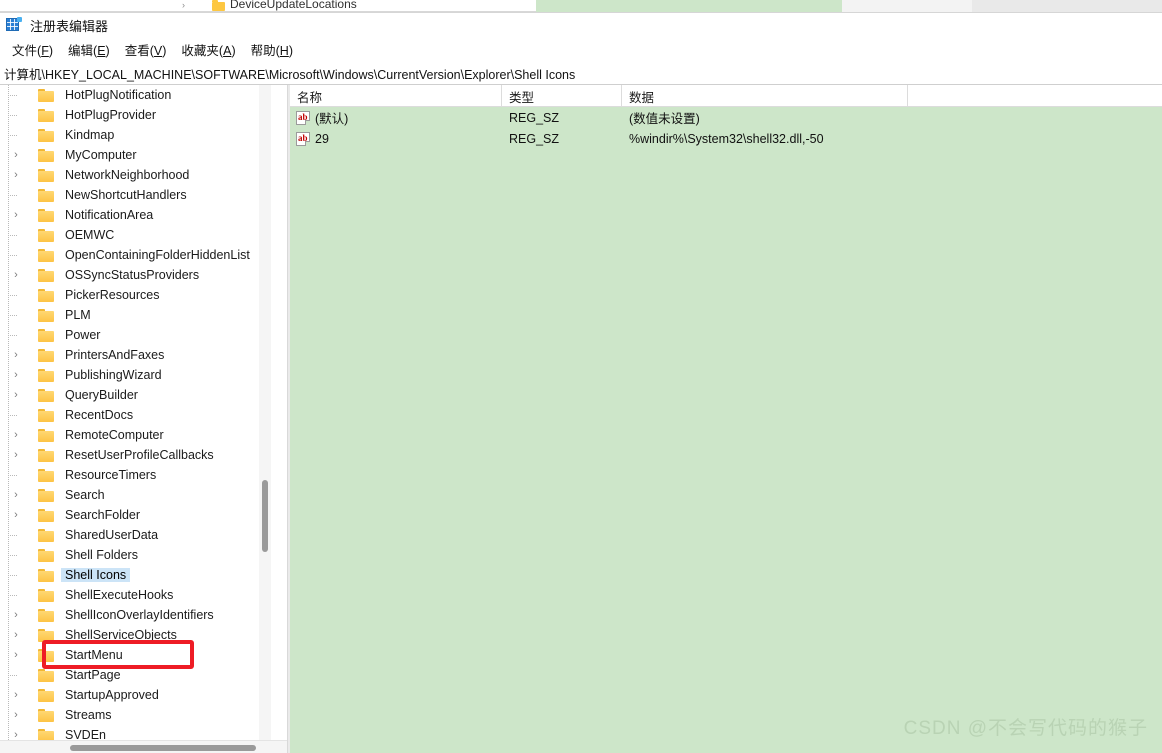 This screenshot has height=753, width=1162. What do you see at coordinates (109, 215) in the screenshot?
I see `tree-item-label: NotificationArea` at bounding box center [109, 215].